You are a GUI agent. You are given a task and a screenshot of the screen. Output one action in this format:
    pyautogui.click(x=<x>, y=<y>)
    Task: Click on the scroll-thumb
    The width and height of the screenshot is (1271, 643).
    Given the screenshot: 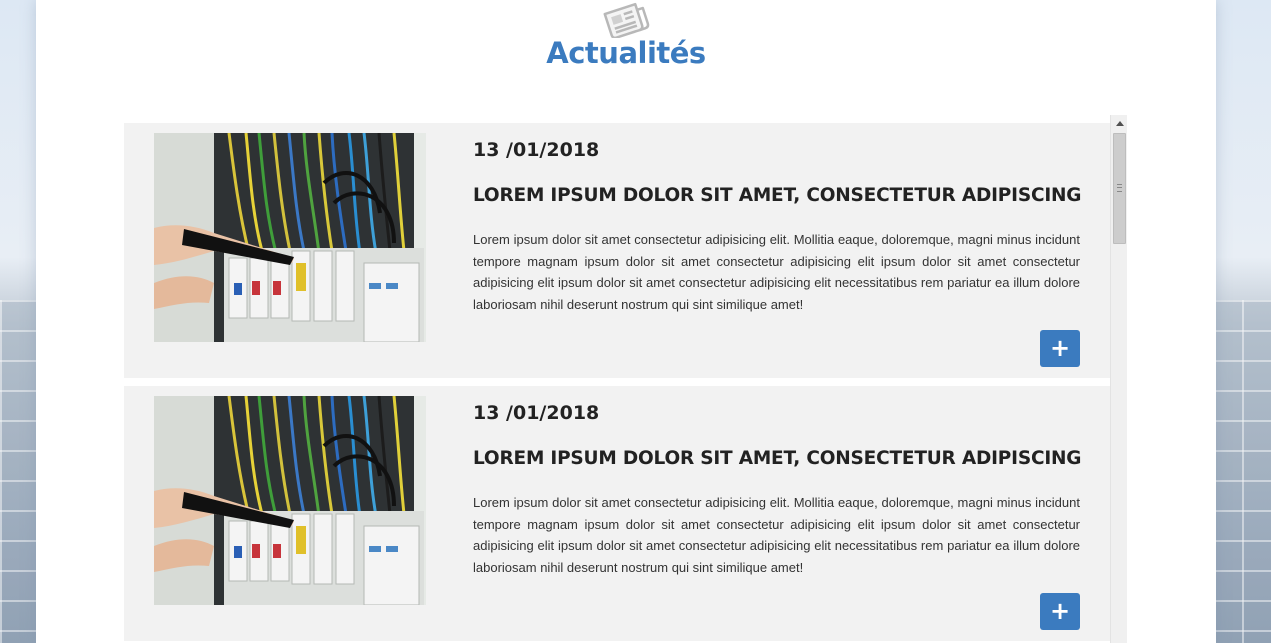 What is the action you would take?
    pyautogui.click(x=1119, y=188)
    